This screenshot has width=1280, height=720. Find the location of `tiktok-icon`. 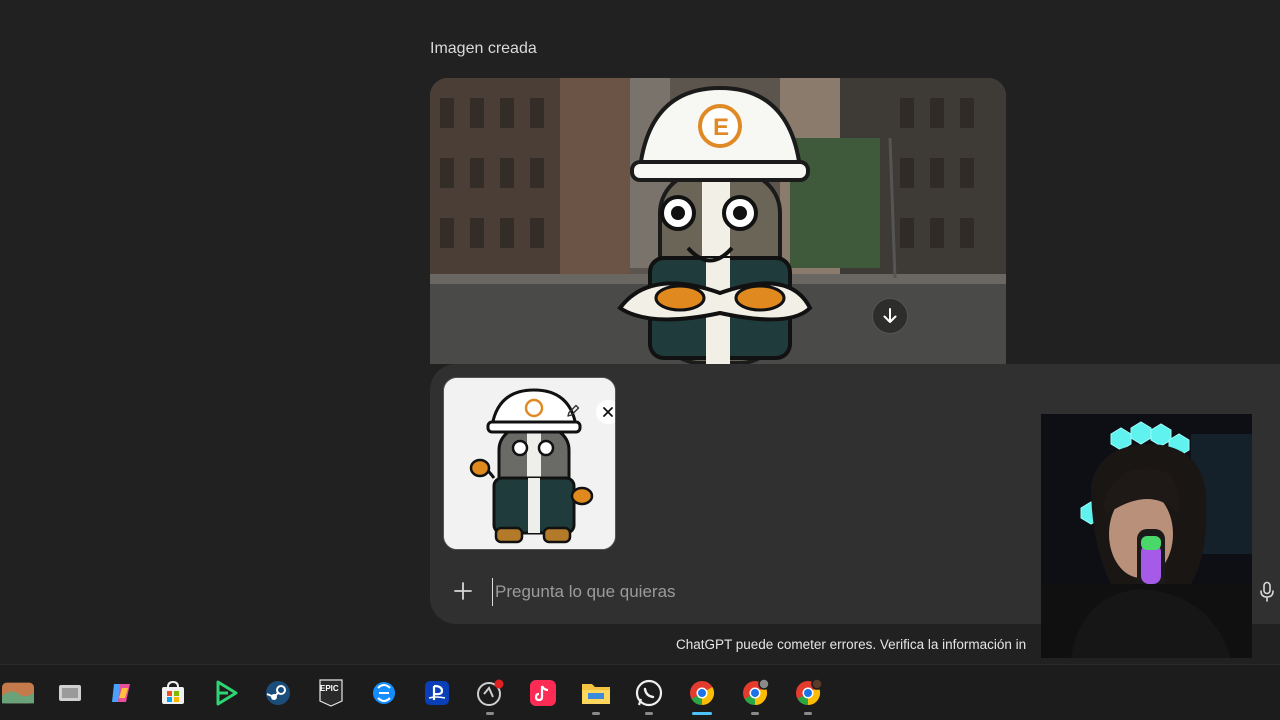

tiktok-icon is located at coordinates (543, 693).